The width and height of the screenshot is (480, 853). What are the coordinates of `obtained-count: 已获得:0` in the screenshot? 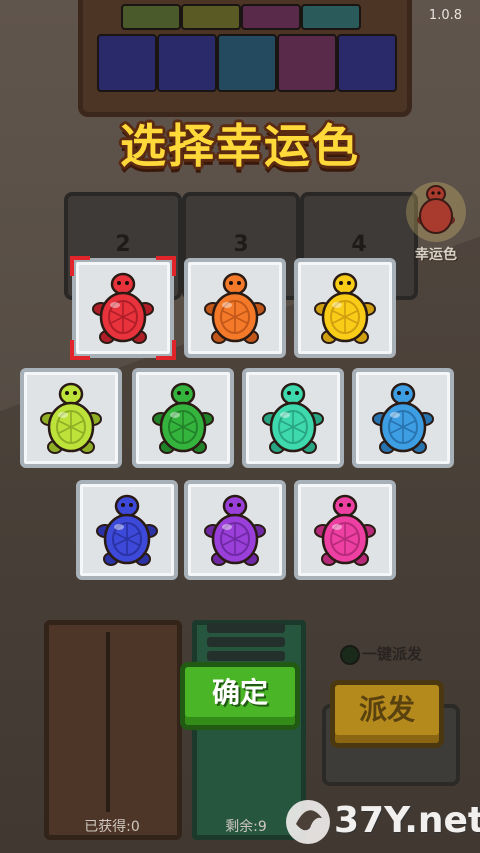 It's located at (112, 827).